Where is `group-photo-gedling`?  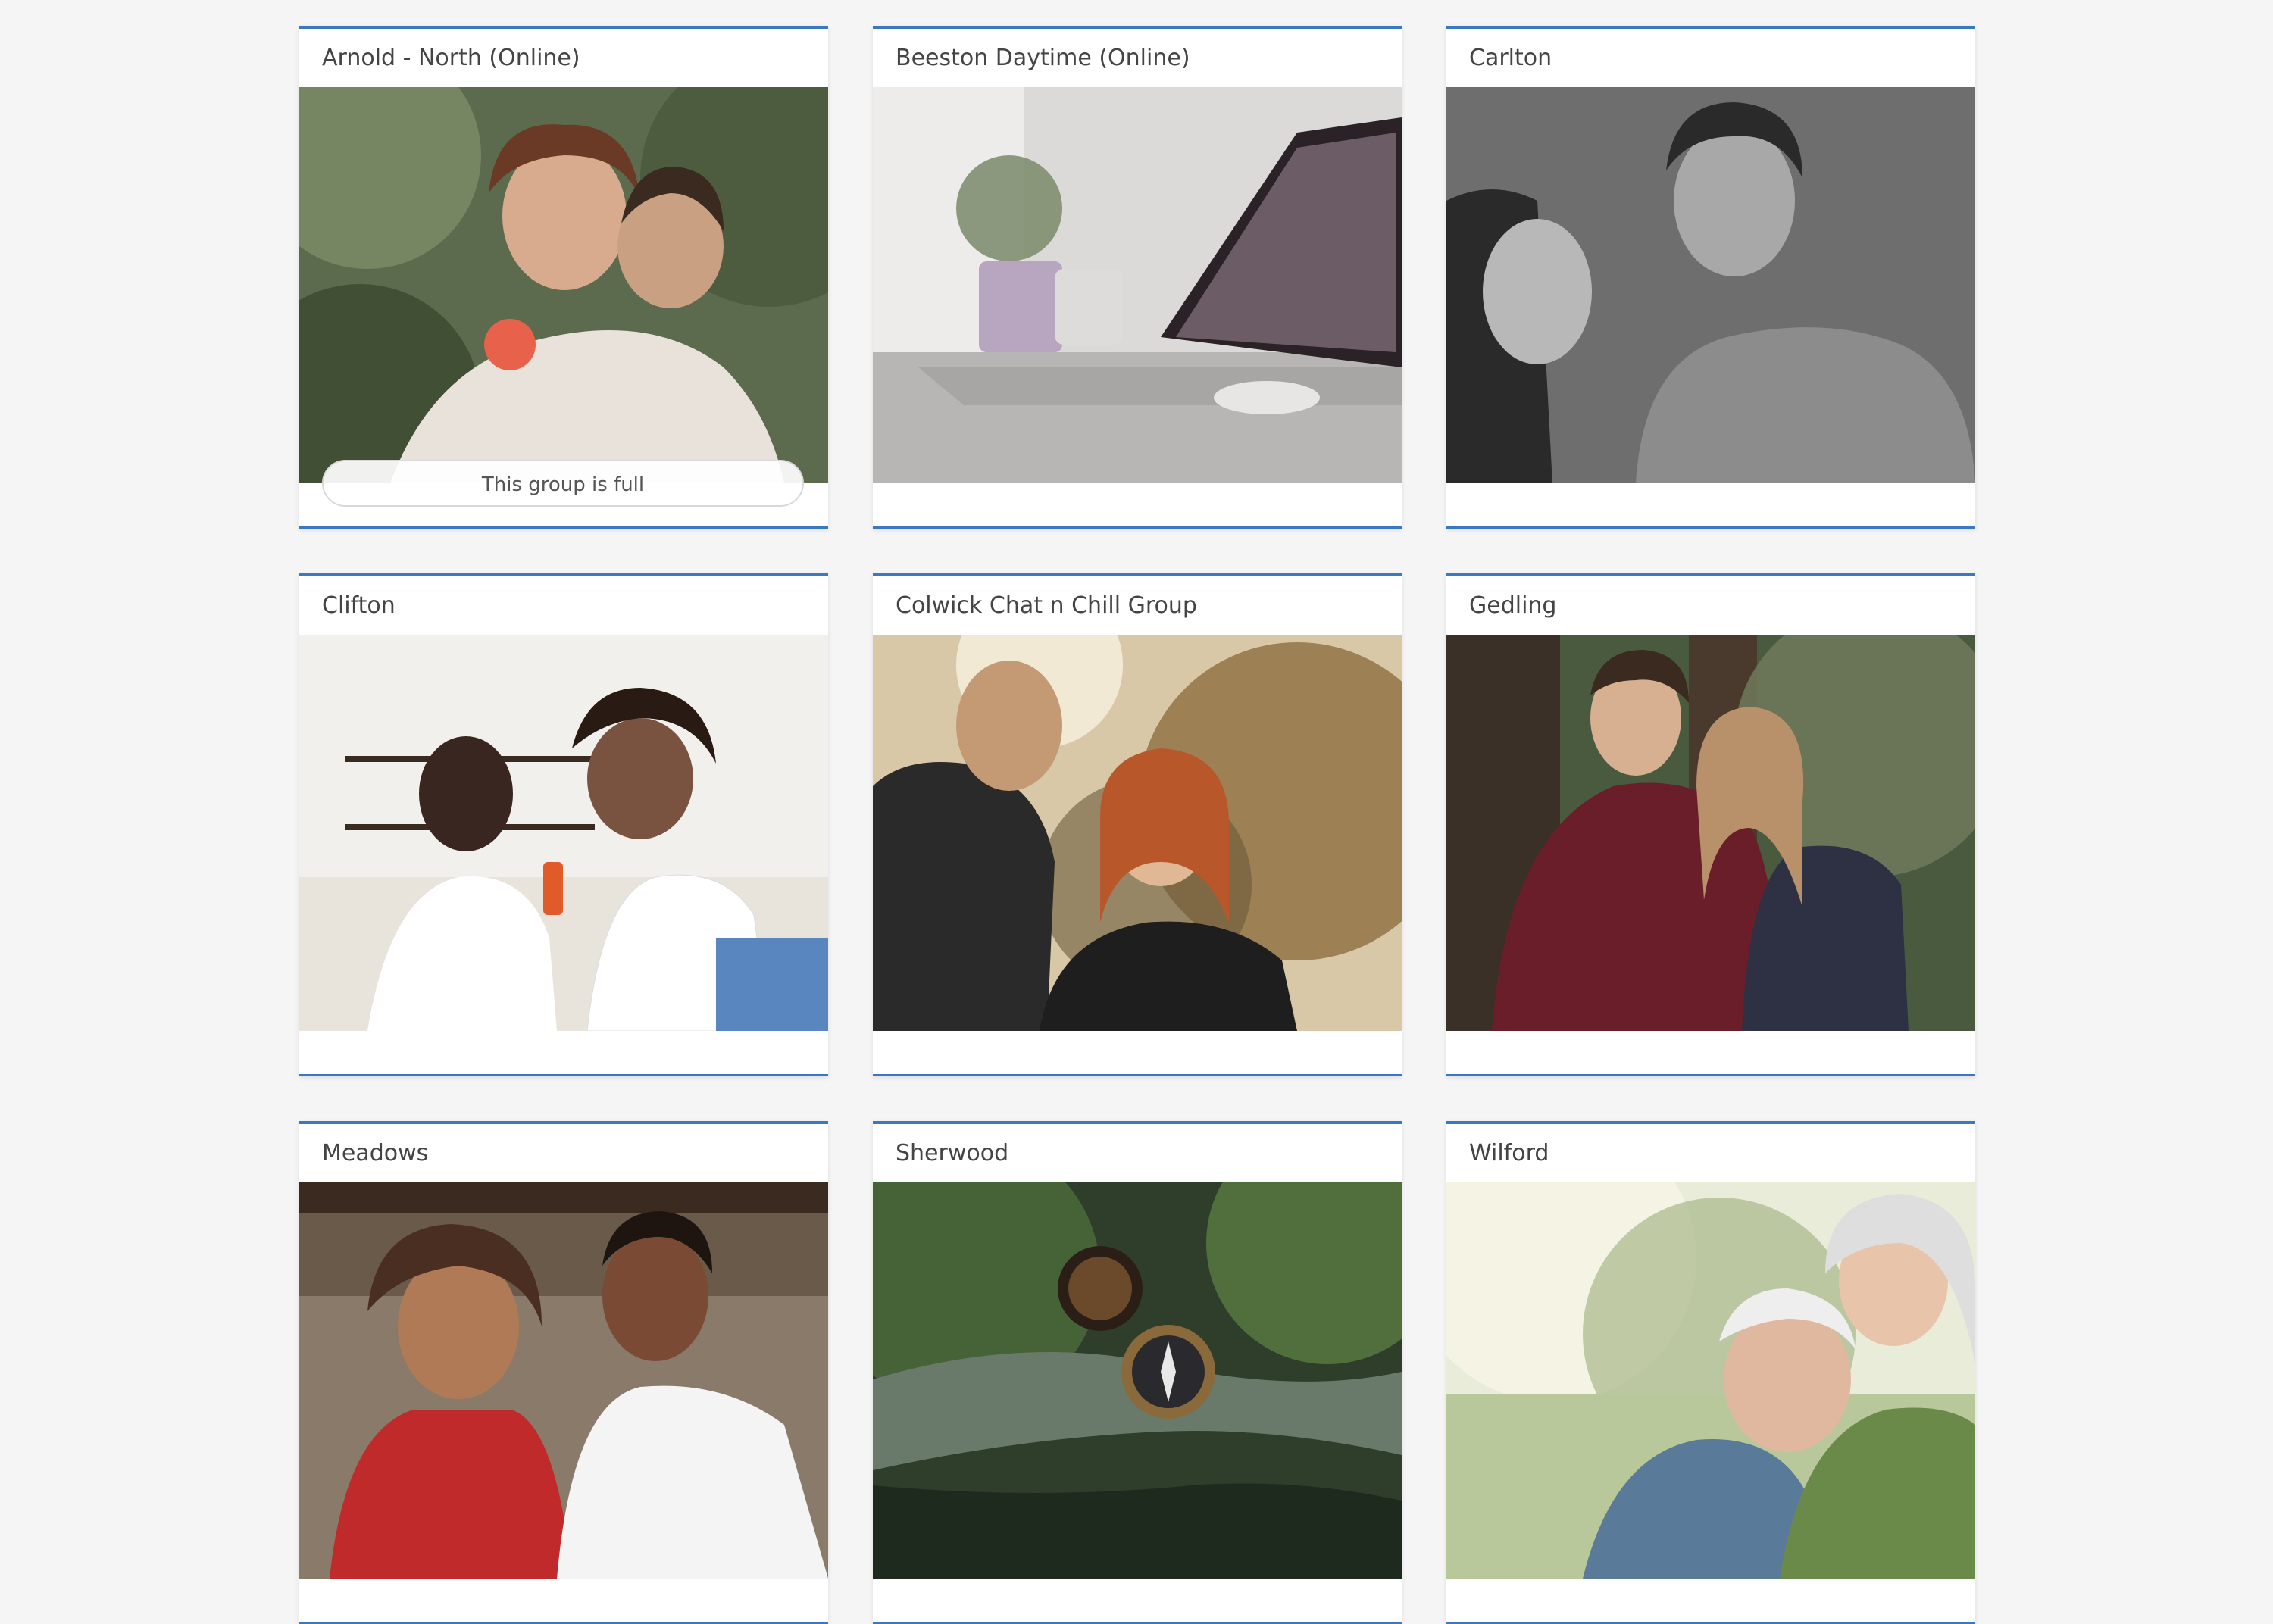
group-photo-gedling is located at coordinates (1710, 833).